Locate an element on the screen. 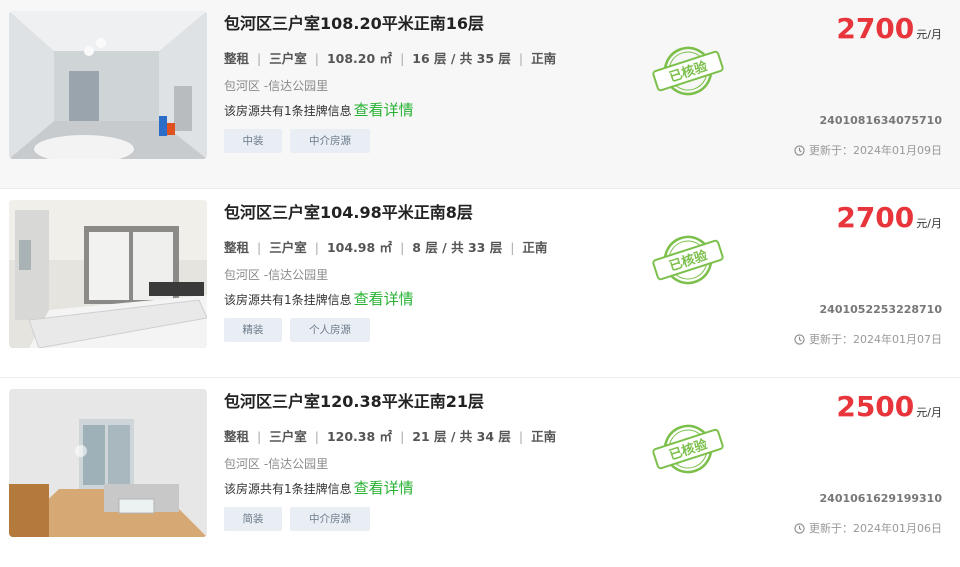  tag-list: 精装 个人房源 is located at coordinates (297, 330).